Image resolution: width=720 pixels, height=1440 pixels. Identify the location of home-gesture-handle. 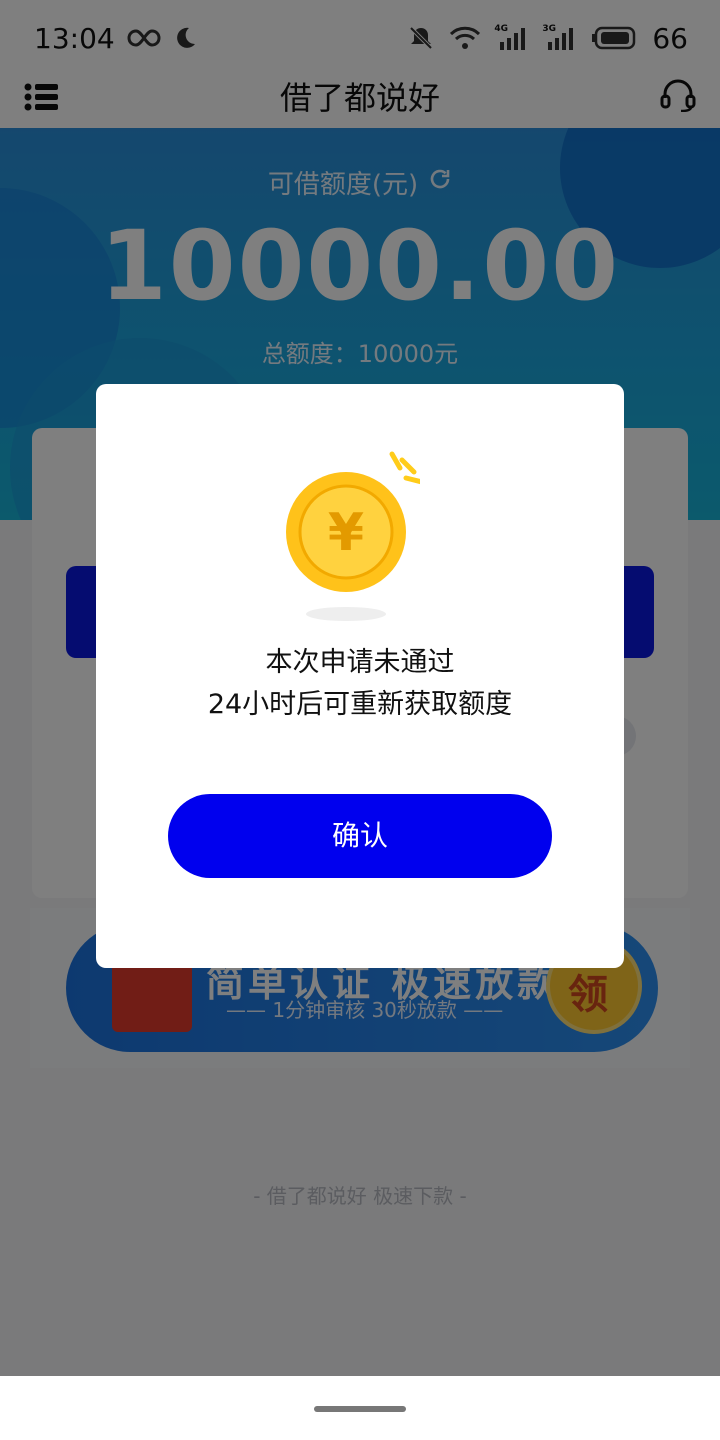
(360, 1409).